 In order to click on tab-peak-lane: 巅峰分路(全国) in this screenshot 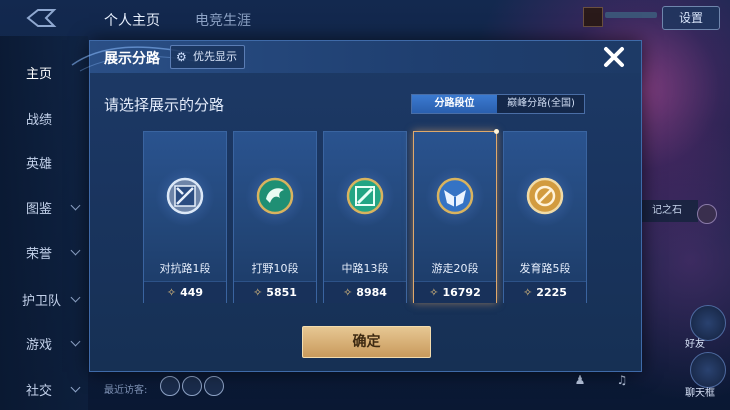, I will do `click(541, 104)`.